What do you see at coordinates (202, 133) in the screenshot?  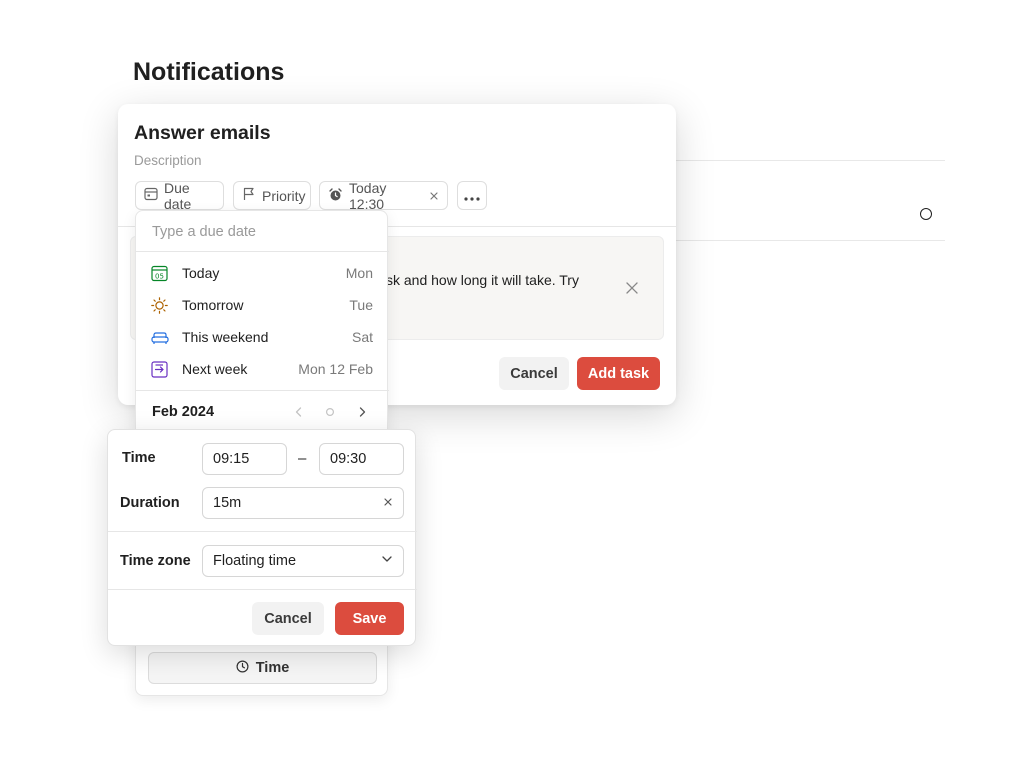 I see `task-title-input: Answer emails` at bounding box center [202, 133].